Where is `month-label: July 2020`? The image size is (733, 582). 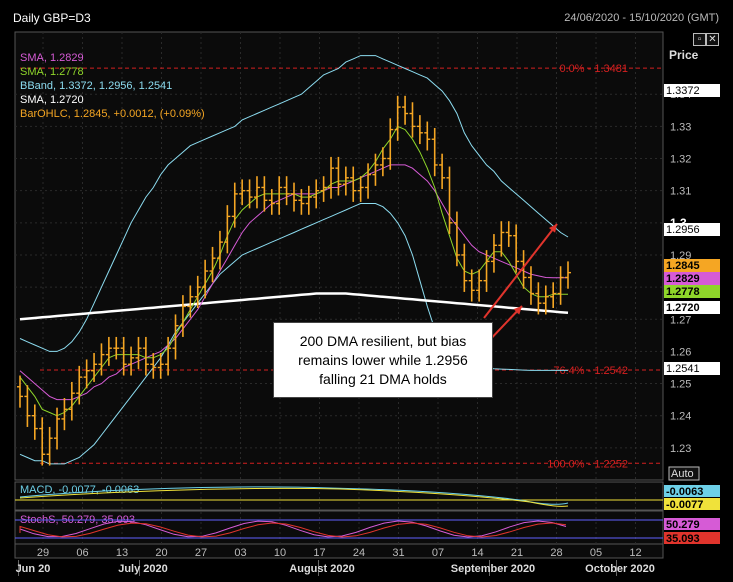 month-label: July 2020 is located at coordinates (143, 569).